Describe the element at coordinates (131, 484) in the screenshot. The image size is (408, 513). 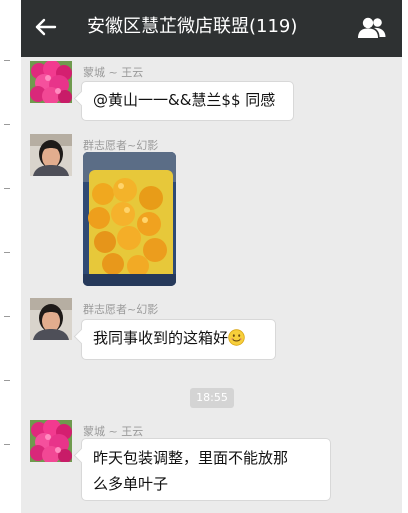
I see `message-text-line: 么多单叶子` at that location.